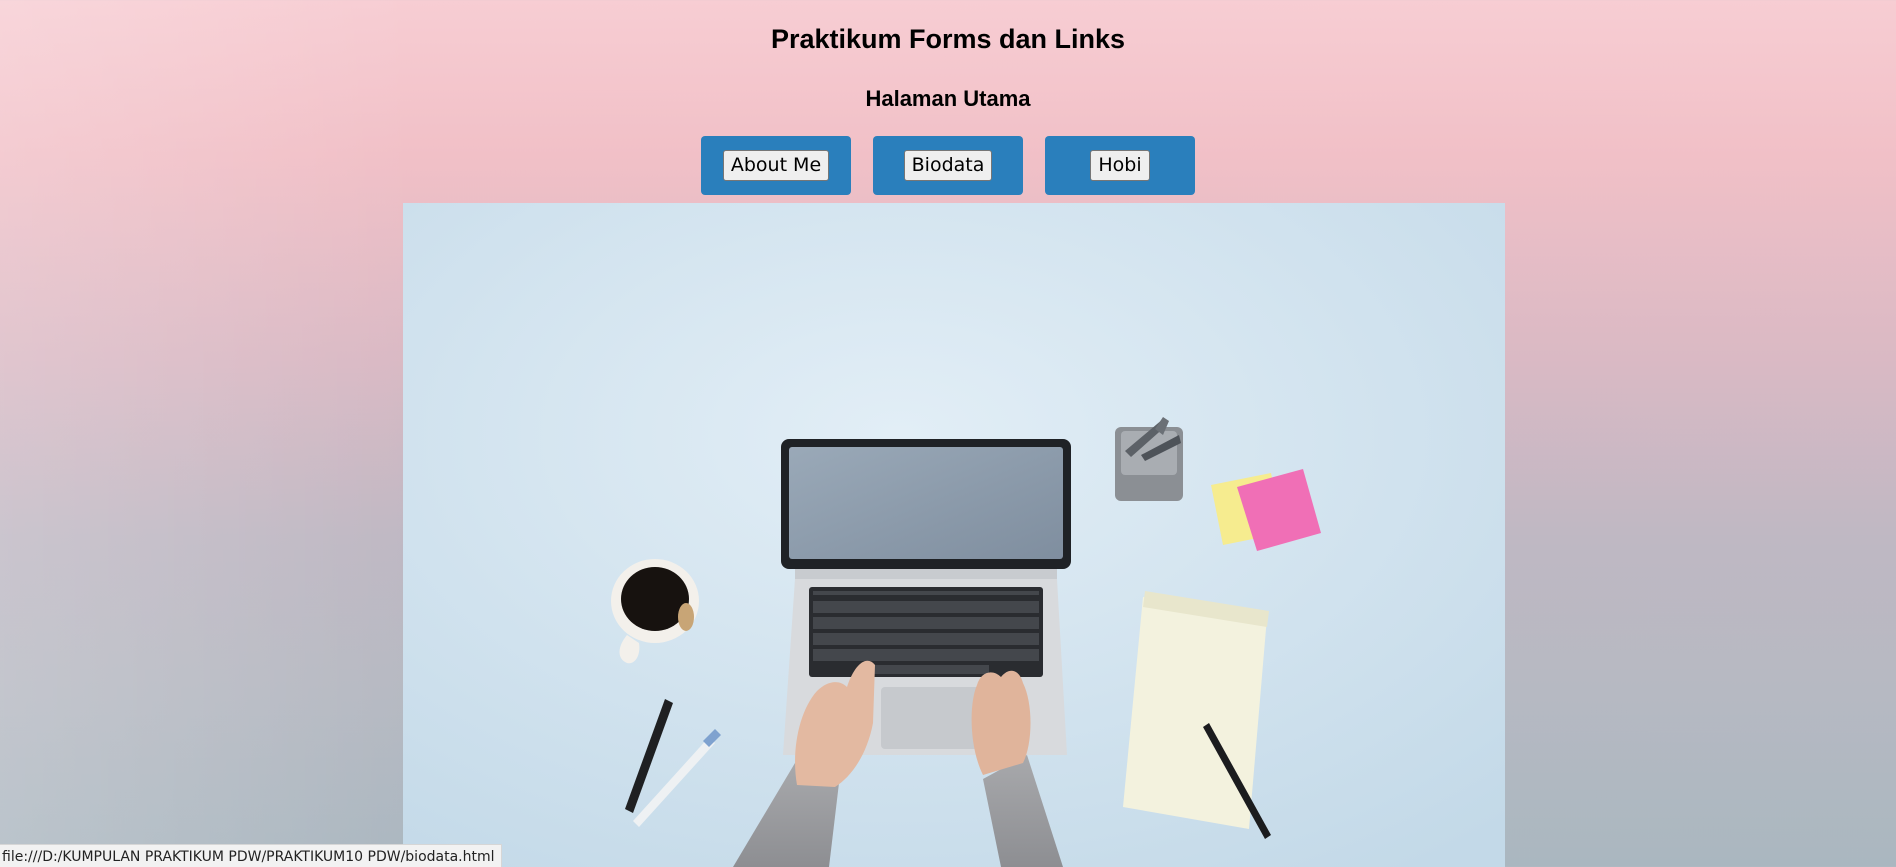 This screenshot has width=1896, height=867. I want to click on nav-box-biodata: Biodata, so click(948, 165).